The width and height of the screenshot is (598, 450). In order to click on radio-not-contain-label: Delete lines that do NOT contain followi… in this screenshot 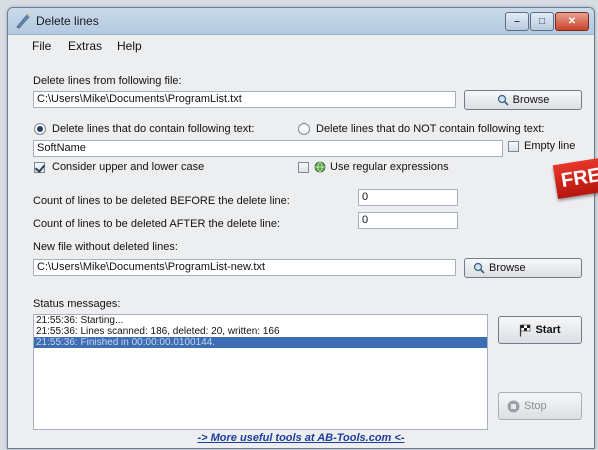, I will do `click(430, 129)`.